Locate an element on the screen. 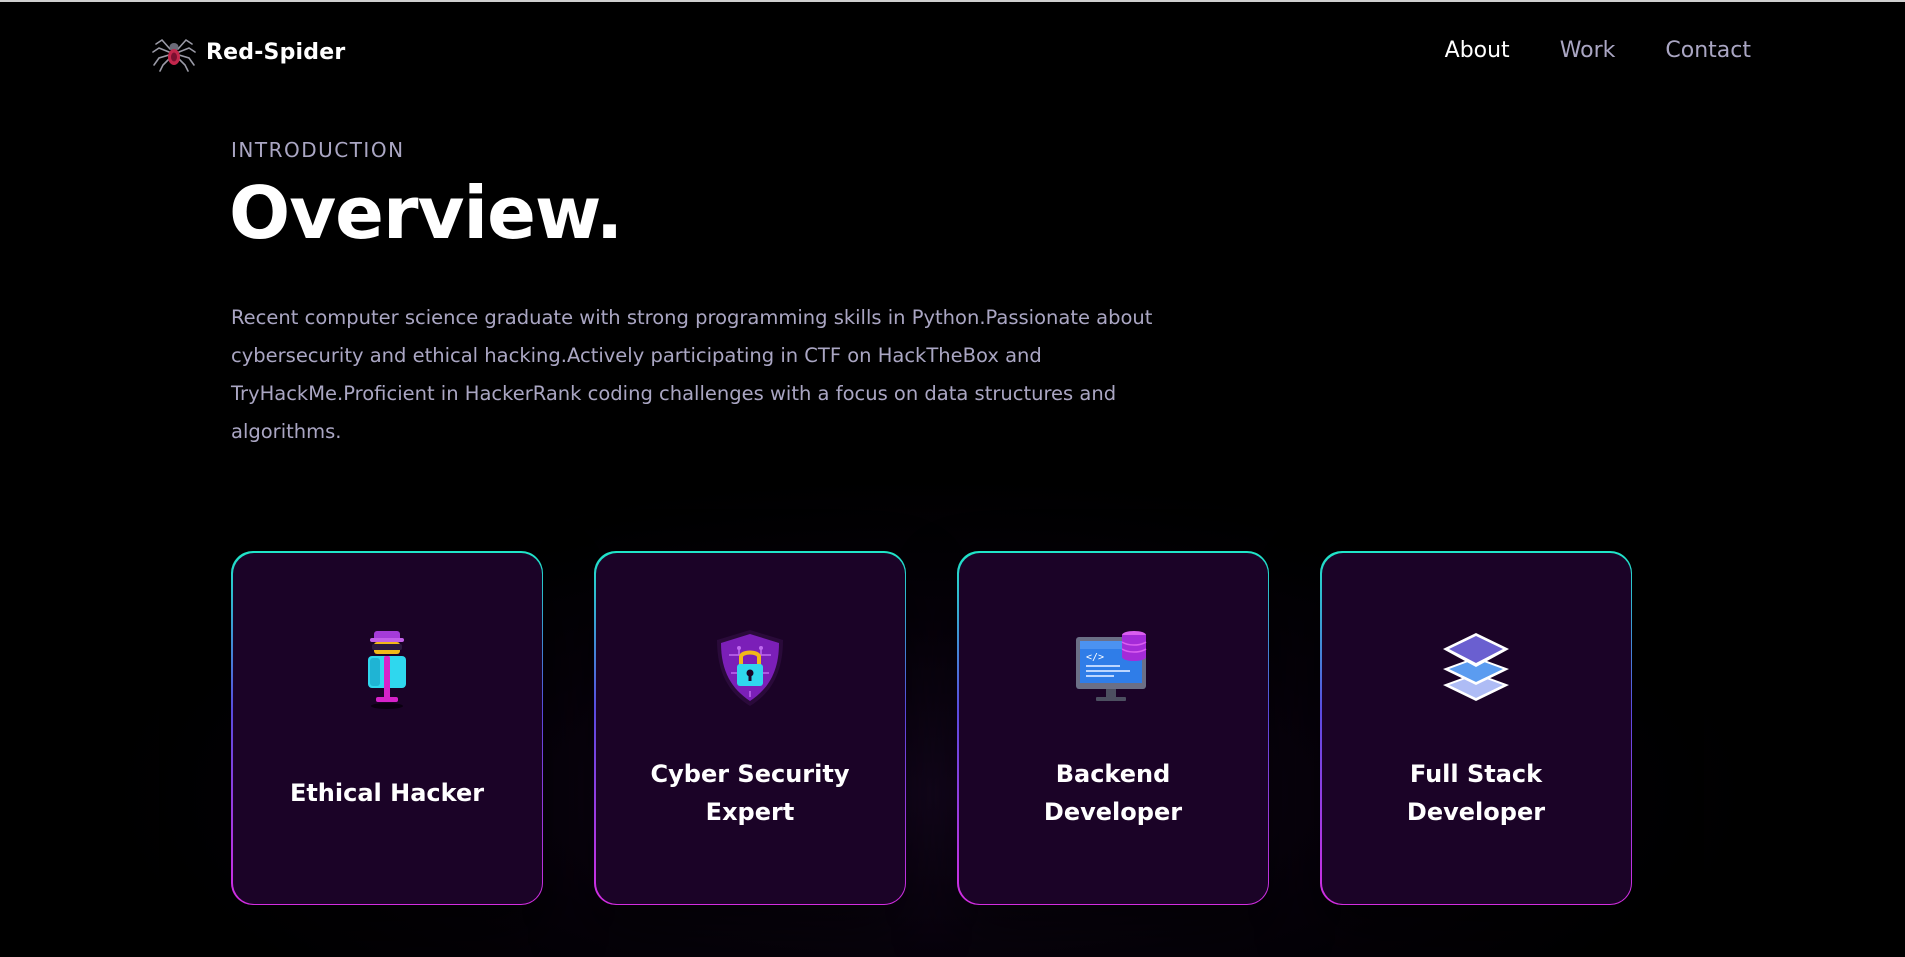 This screenshot has height=957, width=1905. service-card-backend-developer: </> Backend Developer is located at coordinates (1113, 728).